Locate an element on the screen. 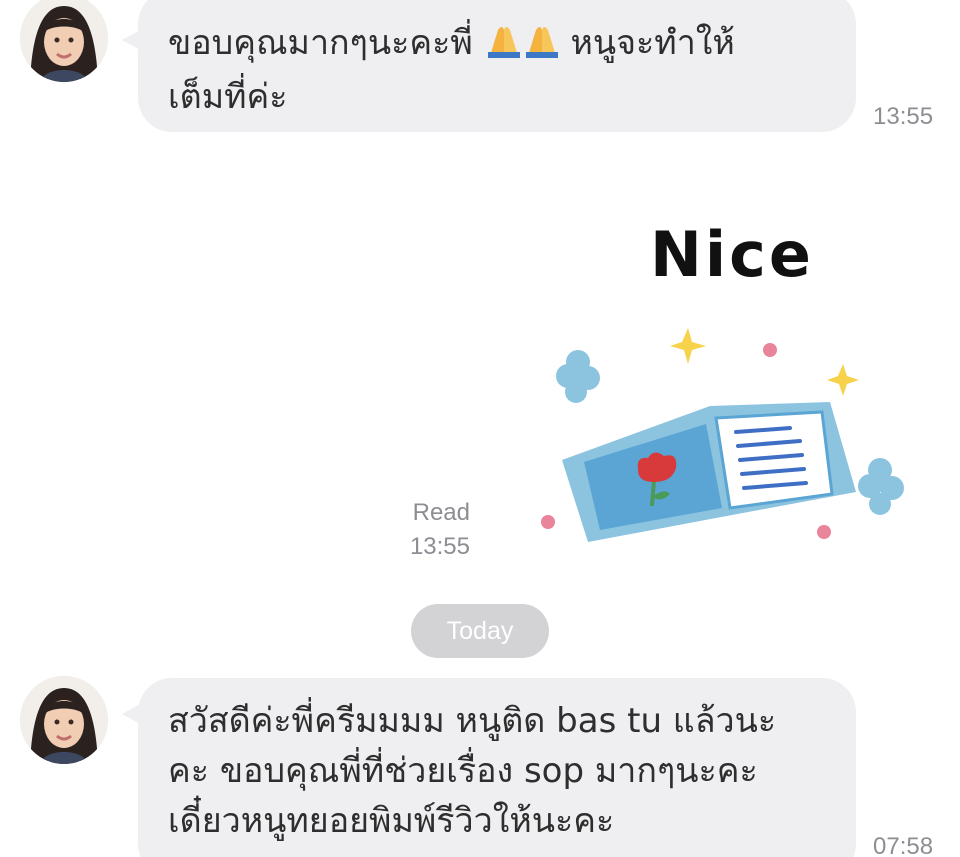 This screenshot has width=960, height=857. message-bubble: ขอบคุณมากๆนะคะพี่ หนูจะทำให้ เต็มที่ค่ะ is located at coordinates (497, 66).